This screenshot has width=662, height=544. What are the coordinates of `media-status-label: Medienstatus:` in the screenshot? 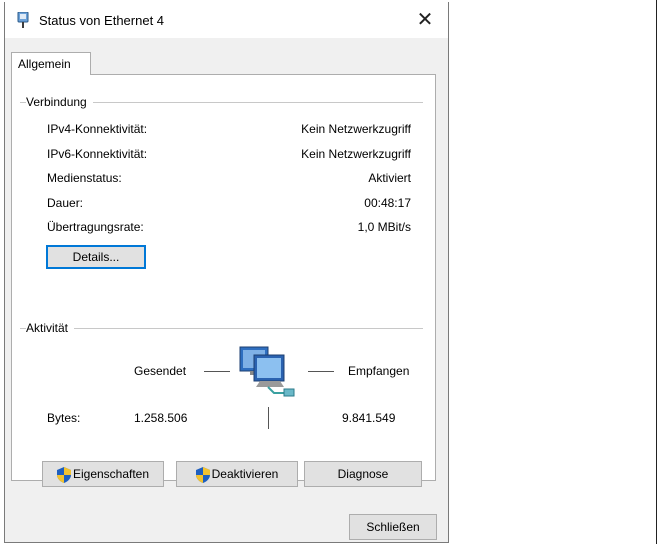 It's located at (84, 178).